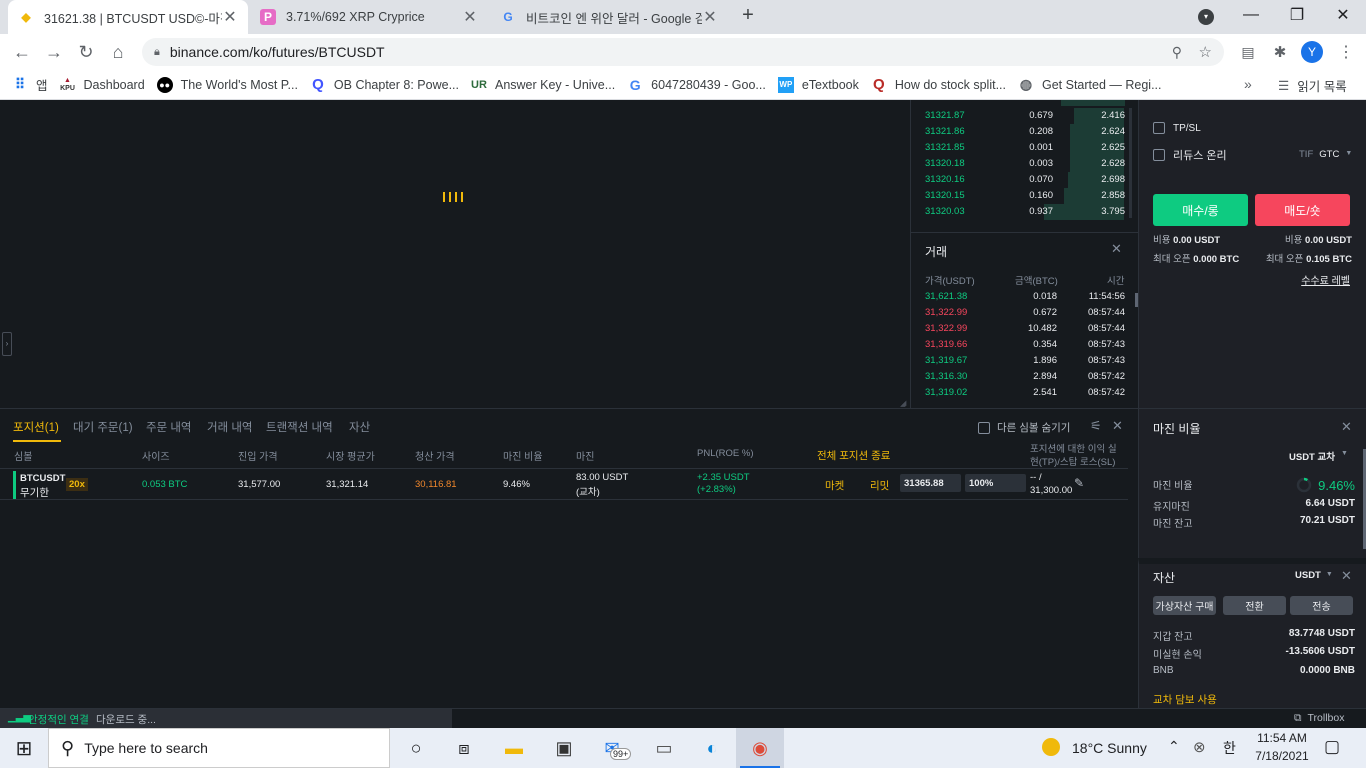 This screenshot has width=1366, height=768. I want to click on limit-price-input: 31365.88, so click(930, 483).